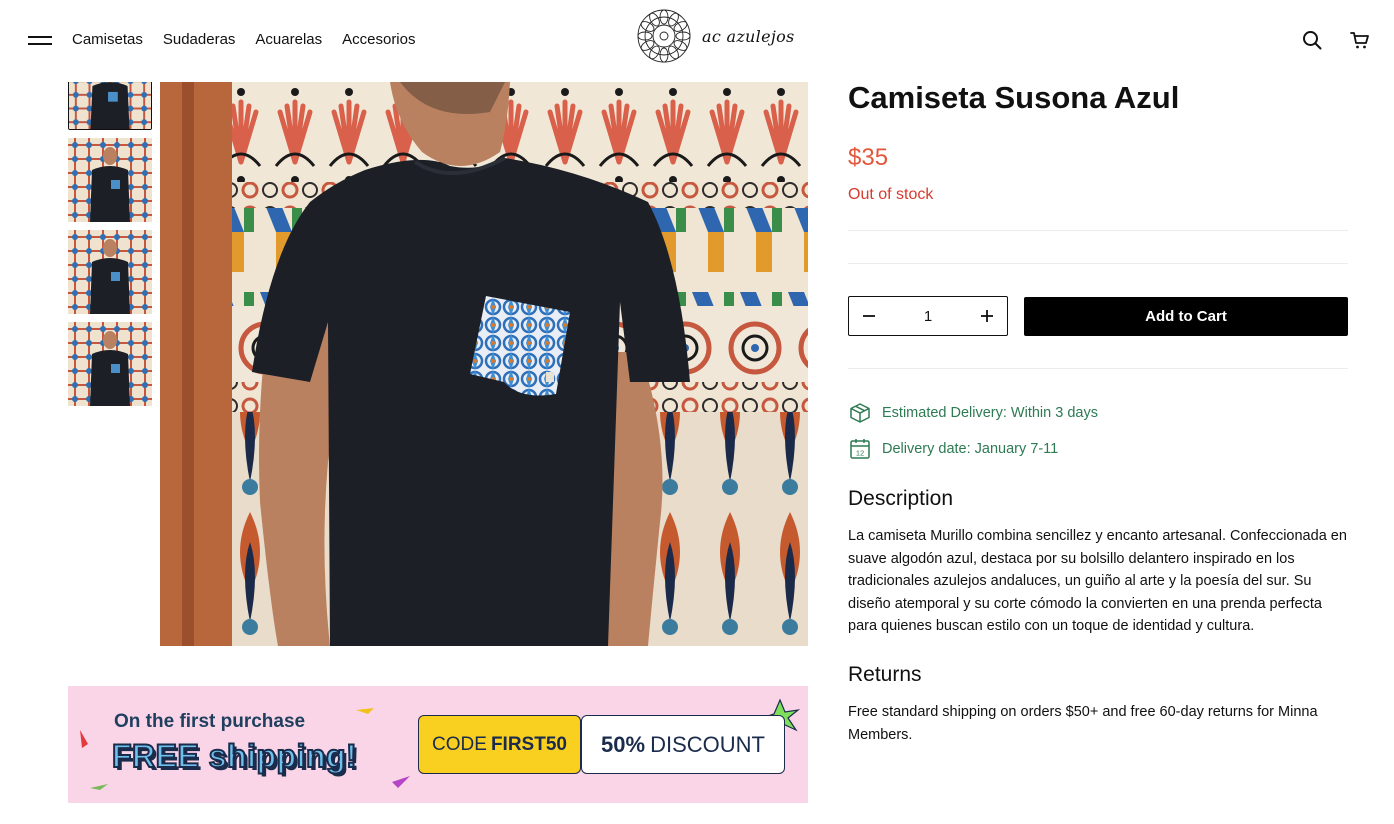 The height and width of the screenshot is (824, 1394). I want to click on site-logo: ac azulejos, so click(716, 36).